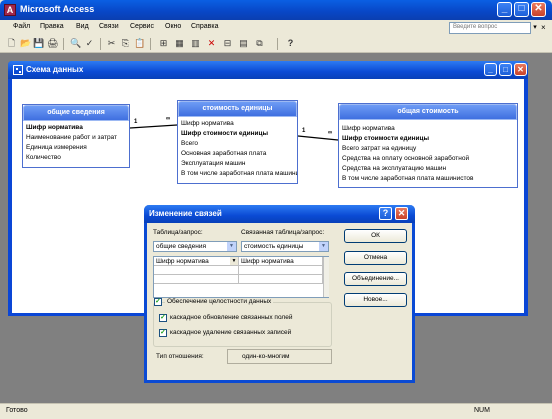 The width and height of the screenshot is (552, 419). What do you see at coordinates (401, 213) in the screenshot?
I see `dialog-close-button: ✕` at bounding box center [401, 213].